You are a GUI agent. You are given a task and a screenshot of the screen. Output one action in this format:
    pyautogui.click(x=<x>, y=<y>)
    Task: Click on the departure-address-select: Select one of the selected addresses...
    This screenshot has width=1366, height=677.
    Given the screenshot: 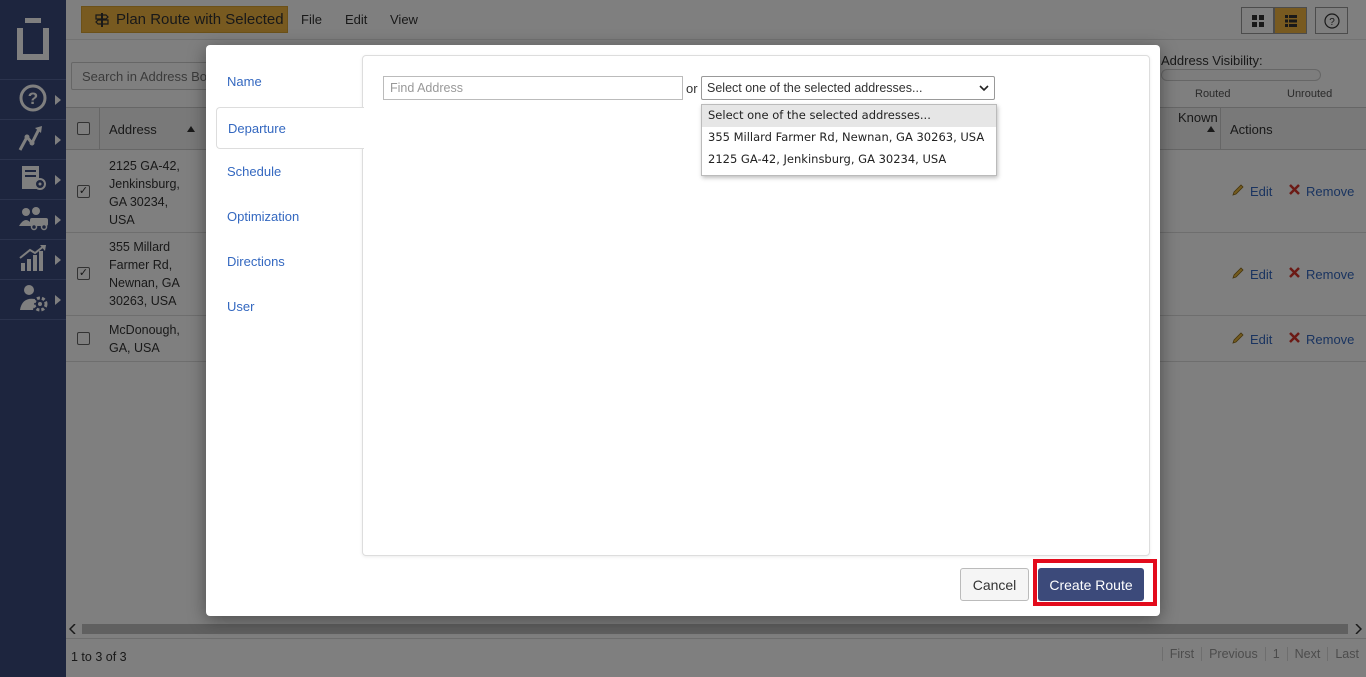 What is the action you would take?
    pyautogui.click(x=848, y=88)
    